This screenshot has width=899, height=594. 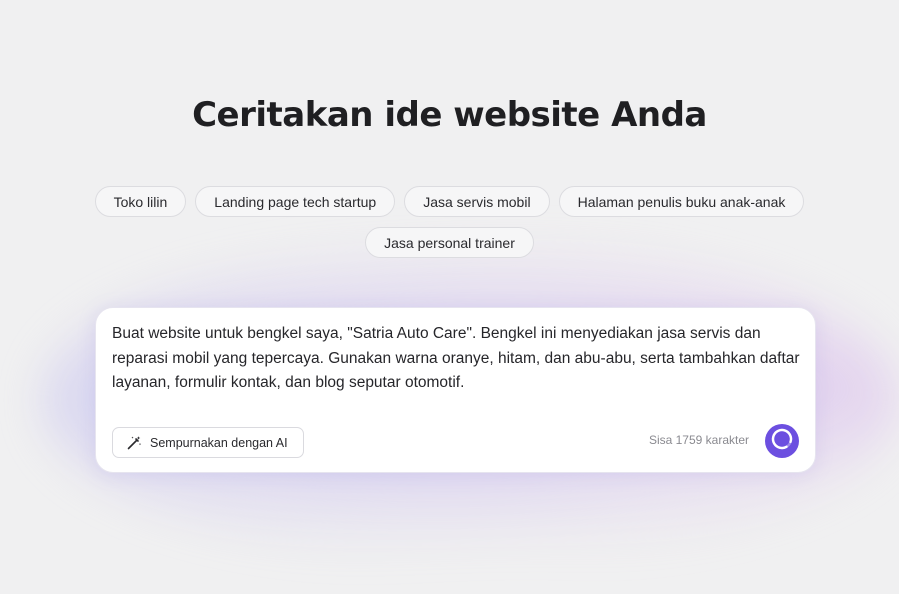 What do you see at coordinates (477, 201) in the screenshot?
I see `suggestion-chip-servis-mobil: Jasa servis mobil` at bounding box center [477, 201].